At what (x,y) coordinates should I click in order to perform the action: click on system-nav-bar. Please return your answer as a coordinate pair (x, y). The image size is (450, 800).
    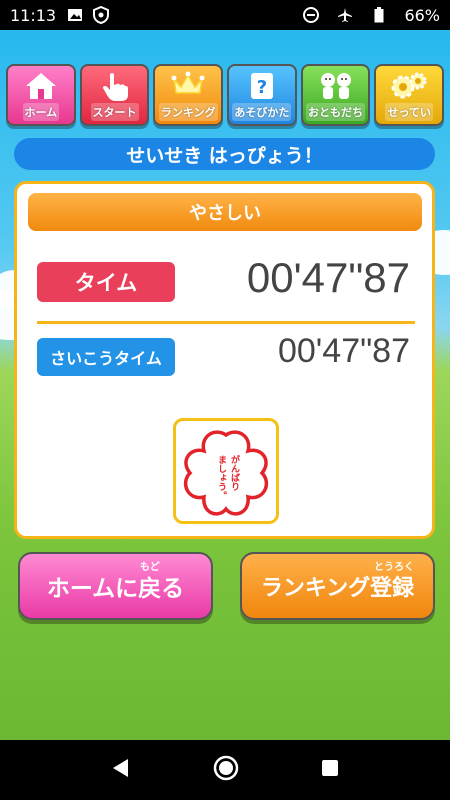
    Looking at the image, I should click on (225, 770).